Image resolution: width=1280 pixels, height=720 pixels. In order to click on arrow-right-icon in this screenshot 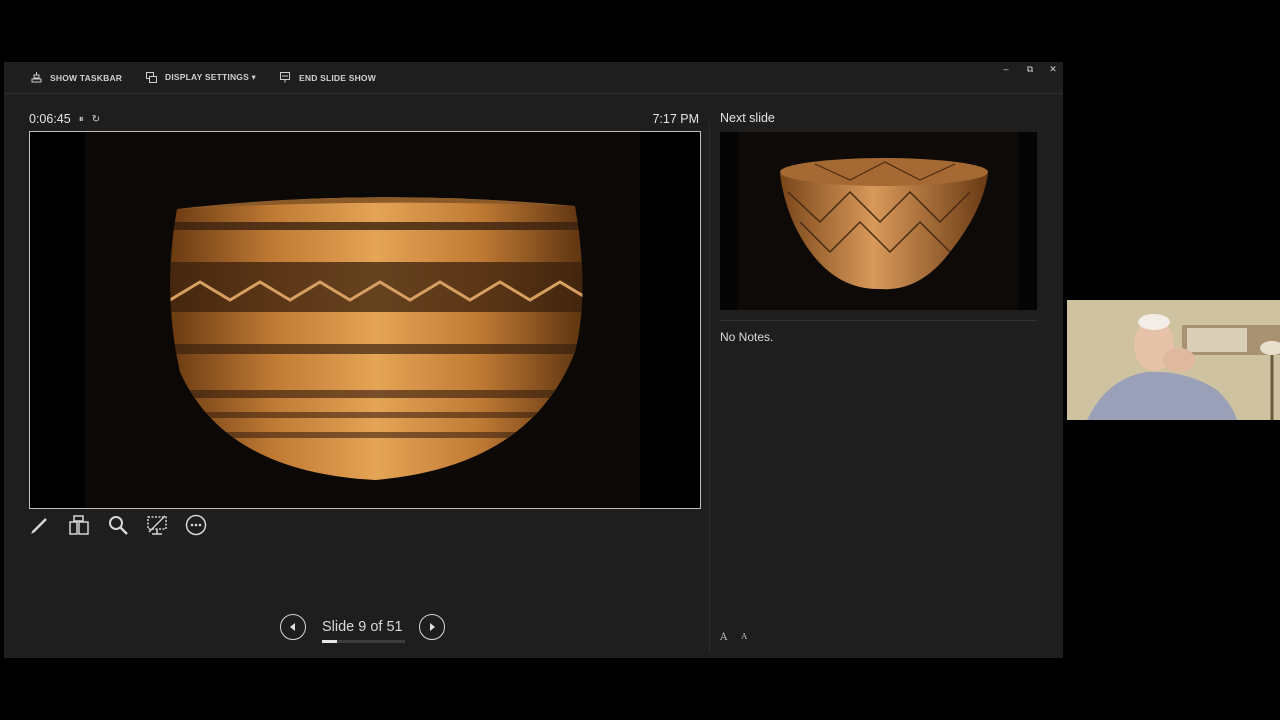, I will do `click(432, 627)`.